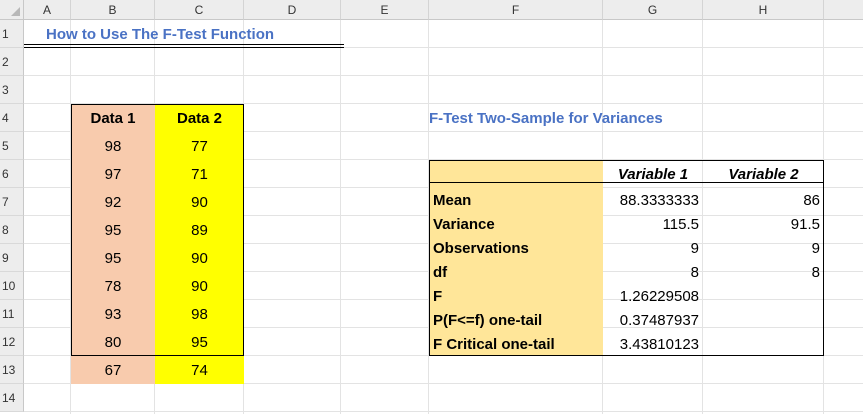  Describe the element at coordinates (763, 224) in the screenshot. I see `ftest-var2-value: 91.5` at that location.